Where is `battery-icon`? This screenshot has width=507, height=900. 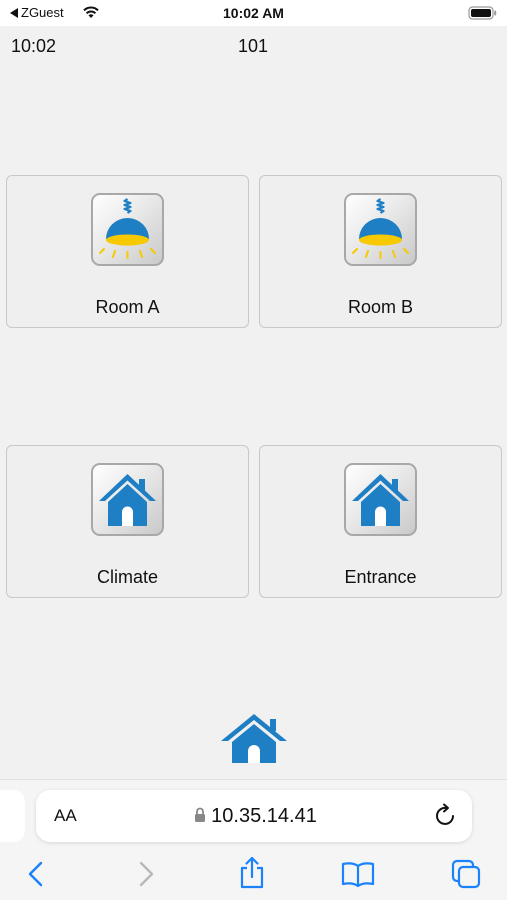 battery-icon is located at coordinates (482, 13).